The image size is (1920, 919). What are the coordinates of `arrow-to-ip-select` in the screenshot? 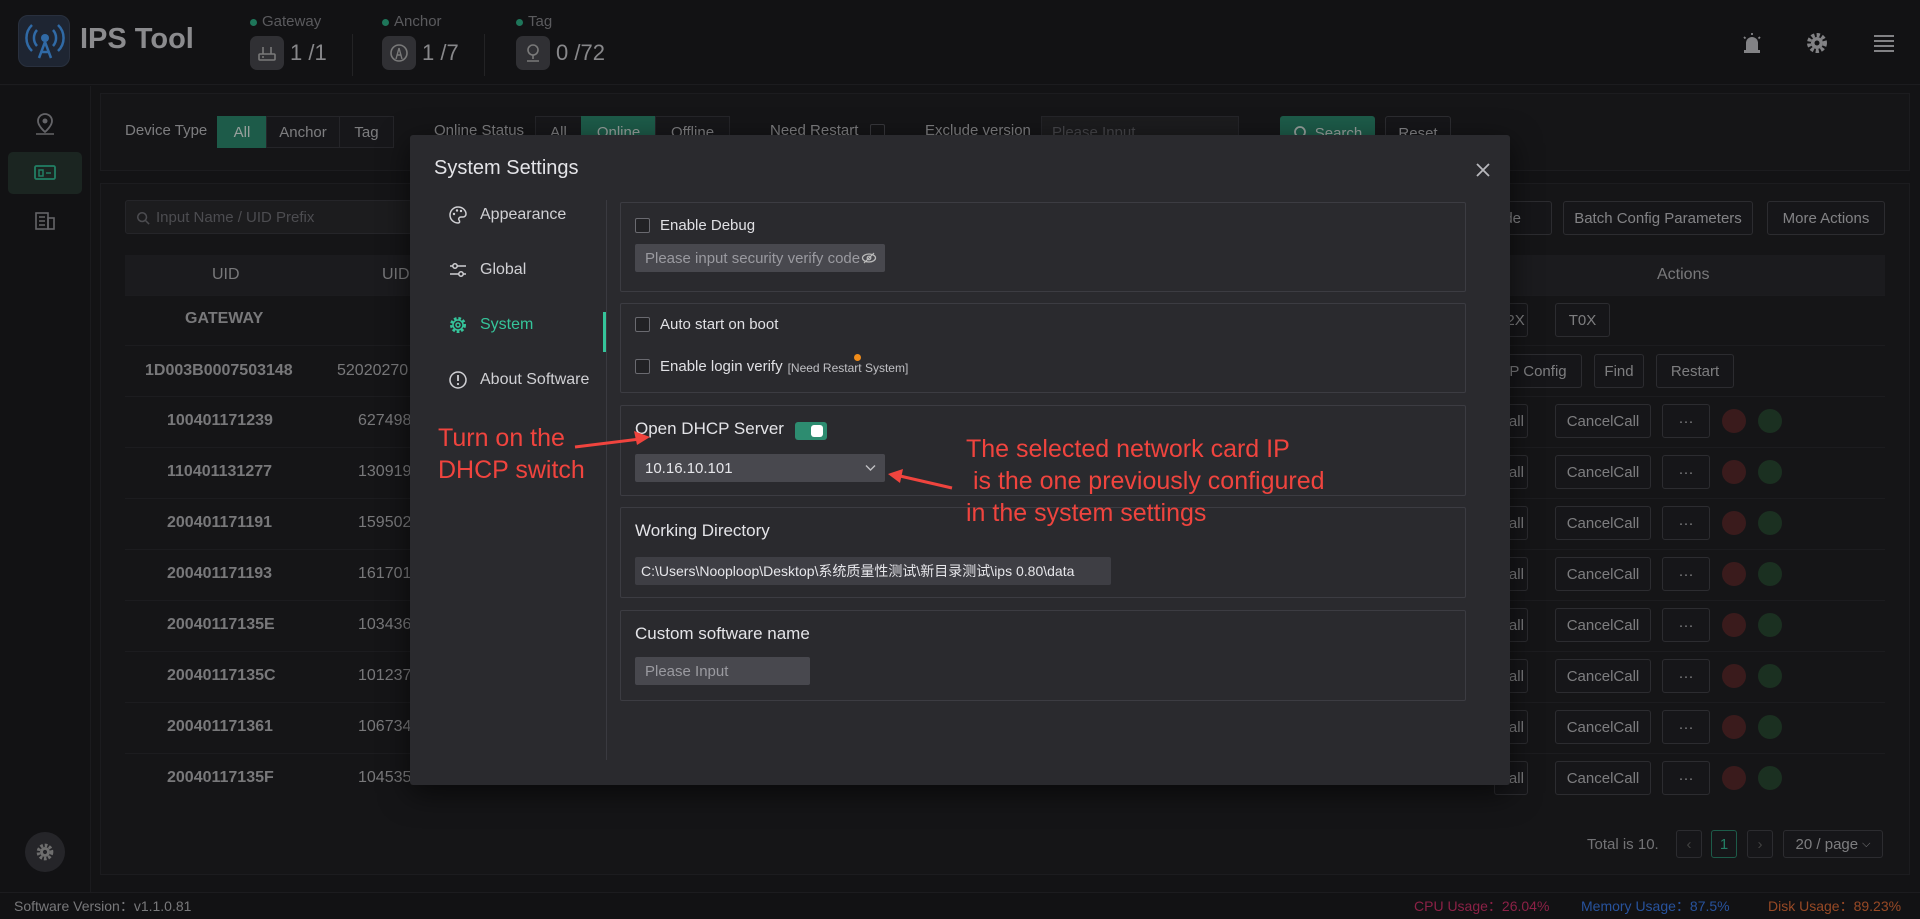 It's located at (926, 482).